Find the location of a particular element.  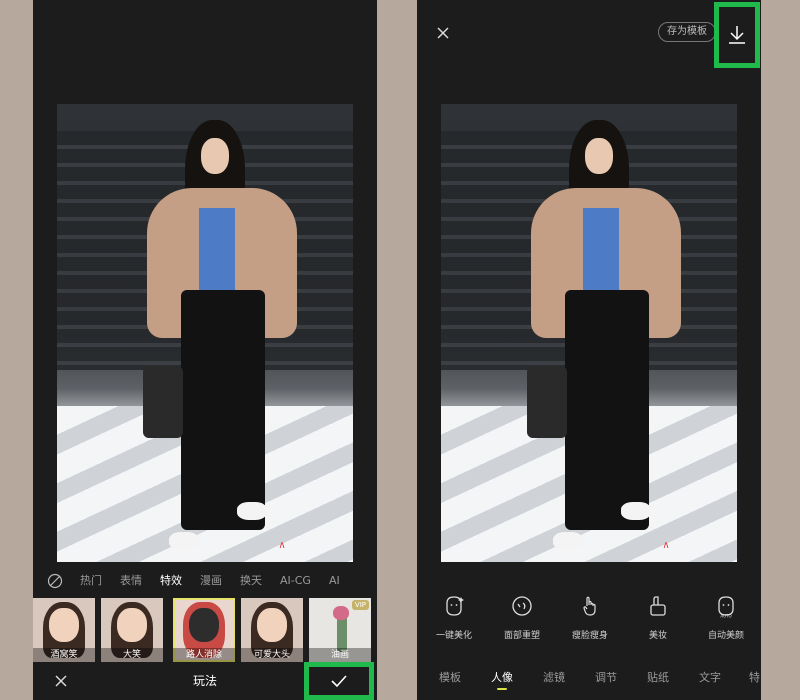

tab-special: 特 is located at coordinates (754, 678).